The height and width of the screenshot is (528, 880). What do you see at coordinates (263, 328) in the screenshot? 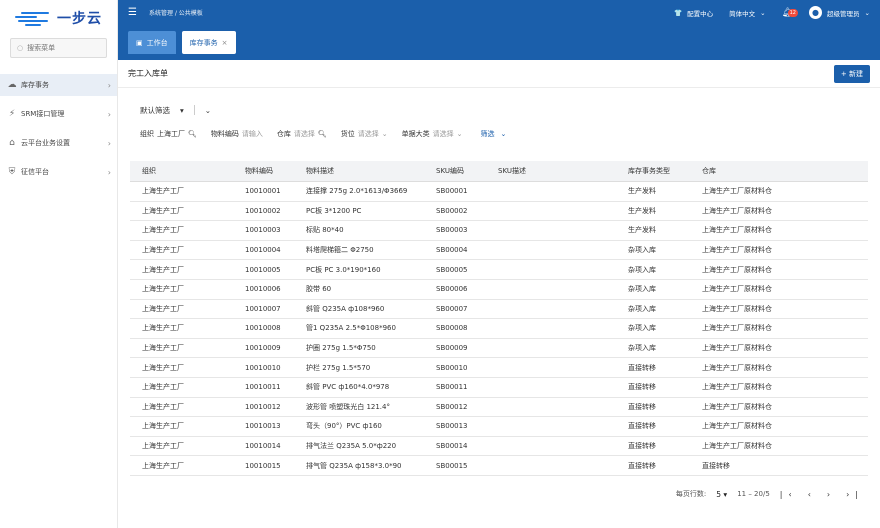
I see `table-cell: 10010008` at bounding box center [263, 328].